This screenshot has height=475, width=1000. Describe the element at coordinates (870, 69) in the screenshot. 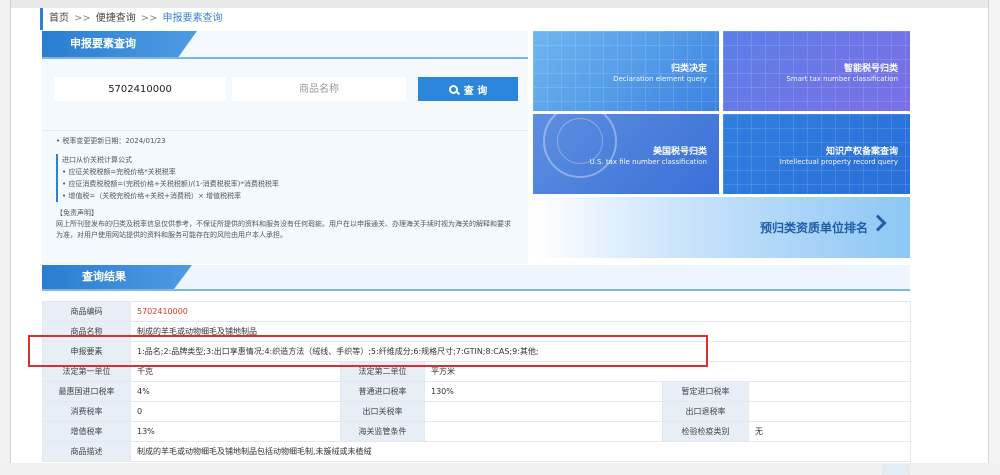

I see `tile-title: 智能税号归类` at that location.